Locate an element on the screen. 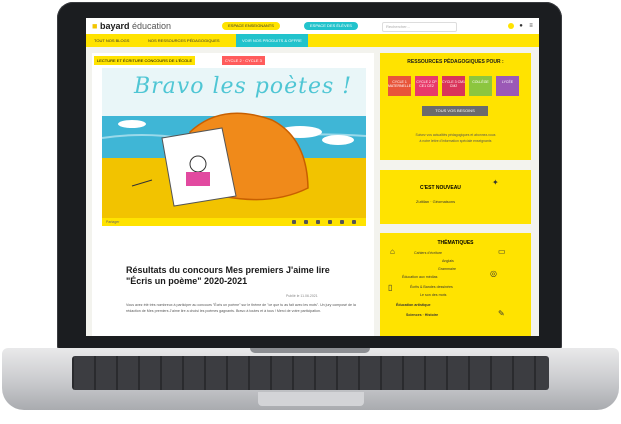 This screenshot has width=621, height=424. share-bar: Partager is located at coordinates (234, 222).